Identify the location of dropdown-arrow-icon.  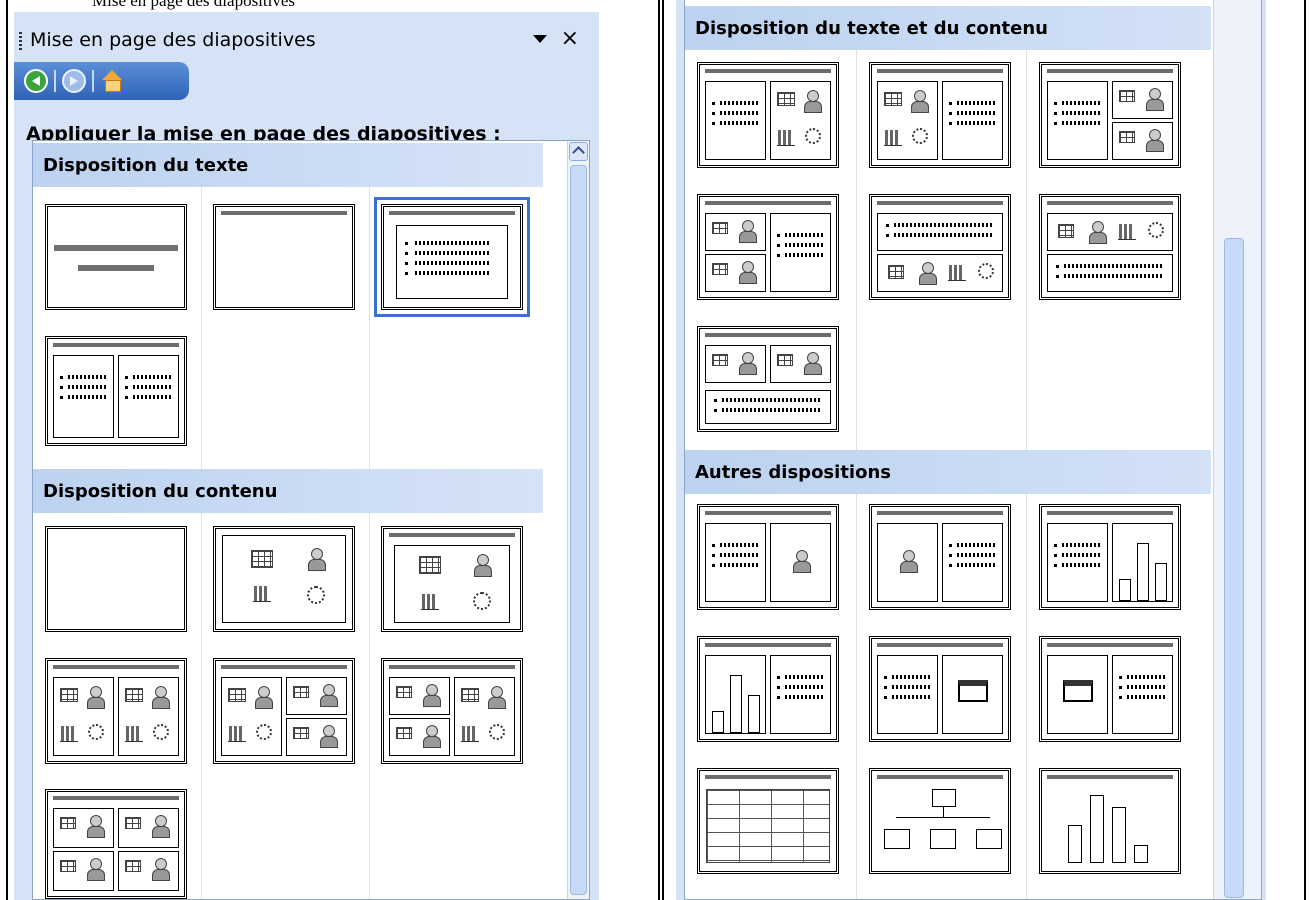
(540, 39).